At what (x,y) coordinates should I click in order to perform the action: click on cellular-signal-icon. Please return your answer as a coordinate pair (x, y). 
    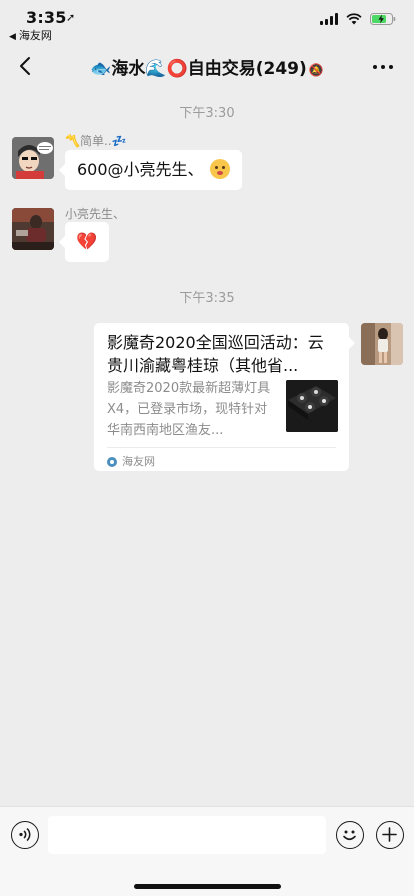
    Looking at the image, I should click on (329, 19).